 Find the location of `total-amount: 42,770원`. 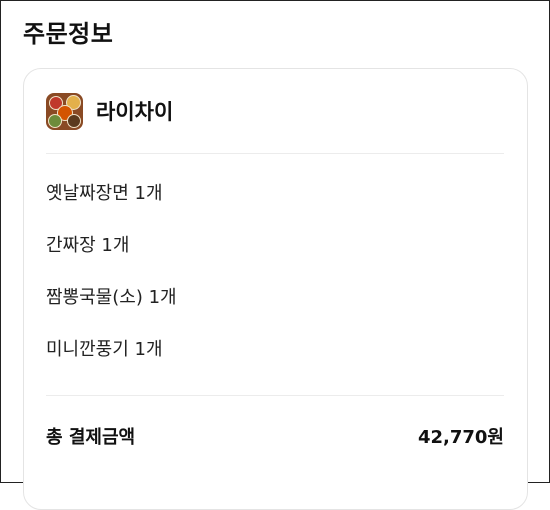

total-amount: 42,770원 is located at coordinates (460, 437).